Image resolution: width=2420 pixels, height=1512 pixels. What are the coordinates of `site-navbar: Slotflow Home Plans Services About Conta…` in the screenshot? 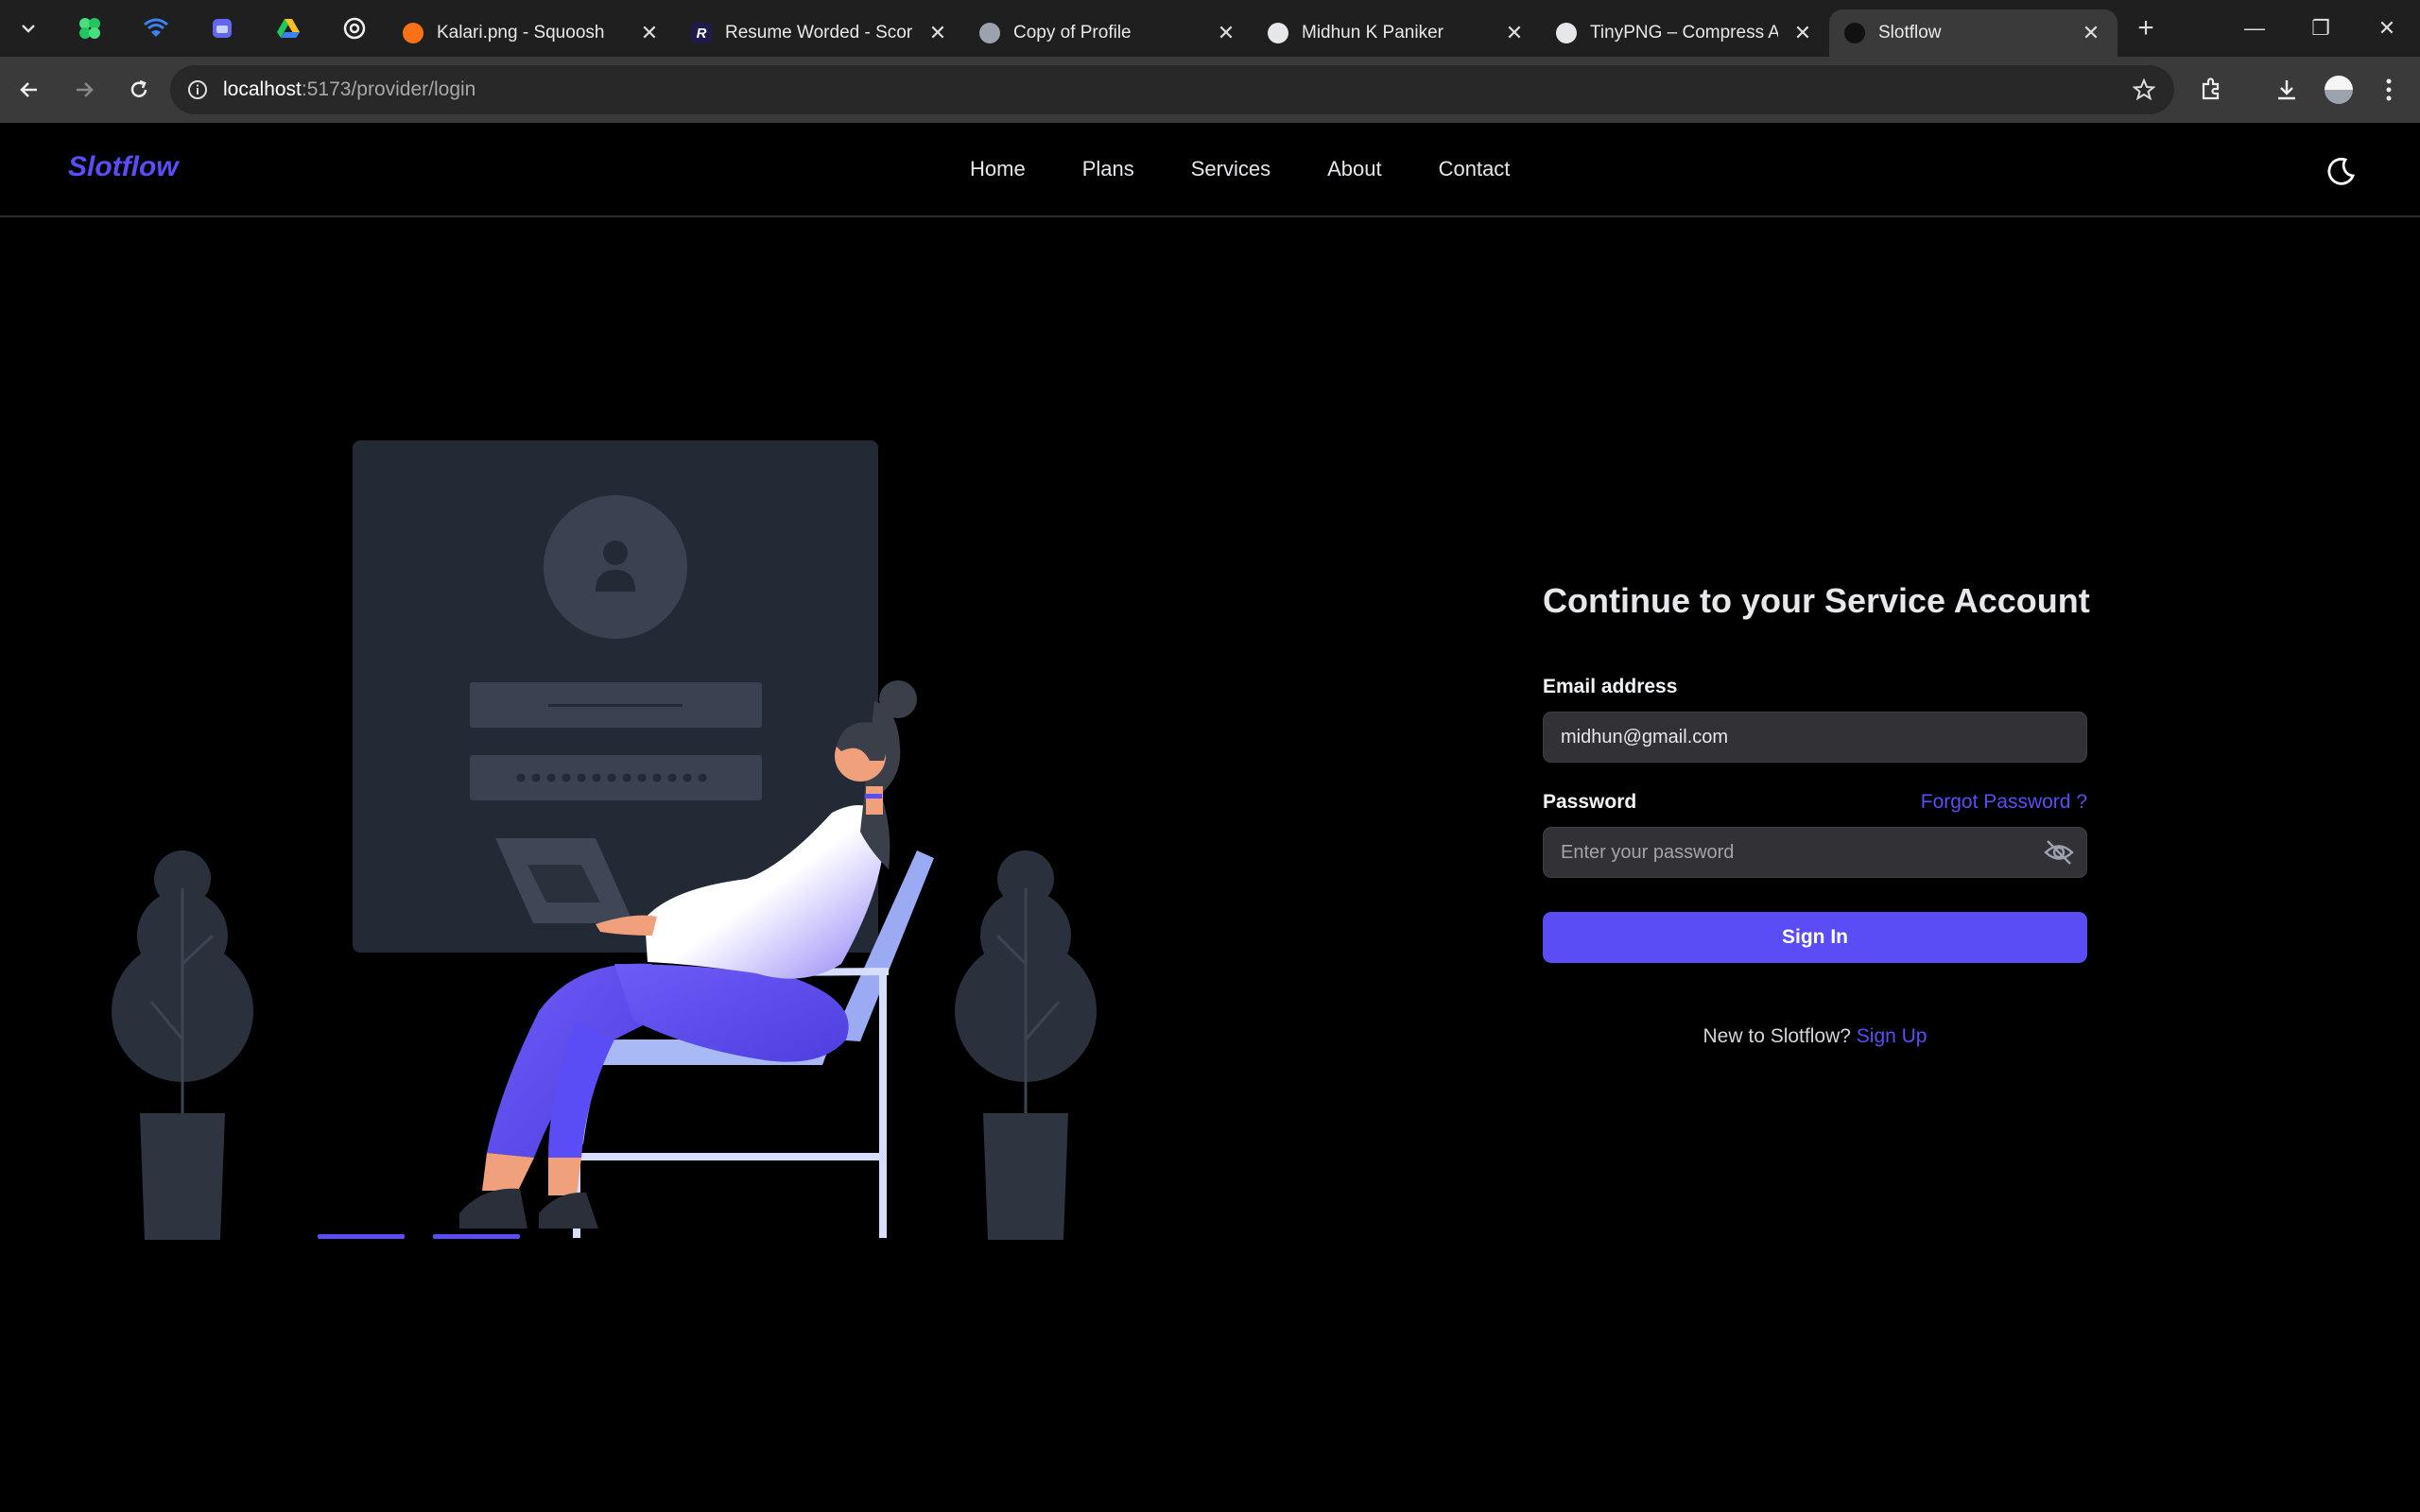 It's located at (1210, 170).